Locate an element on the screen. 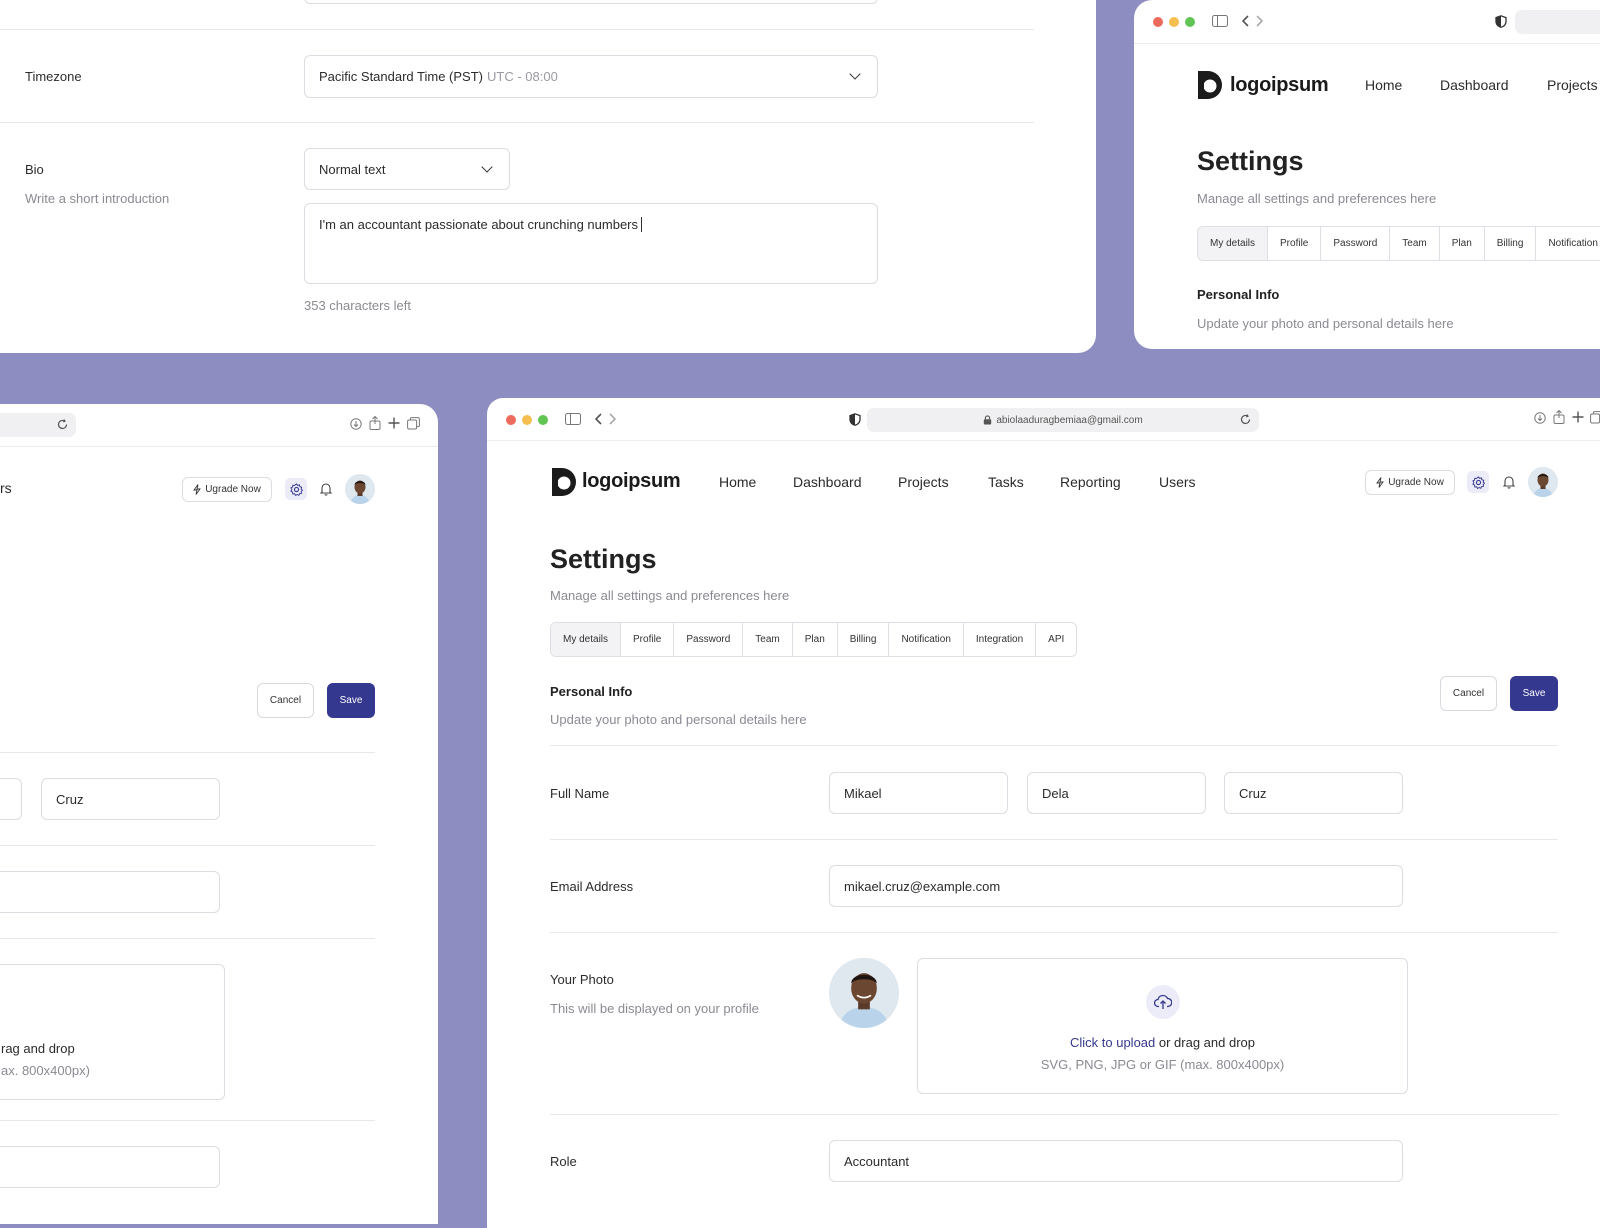  middle-name-input: Dela is located at coordinates (1116, 793).